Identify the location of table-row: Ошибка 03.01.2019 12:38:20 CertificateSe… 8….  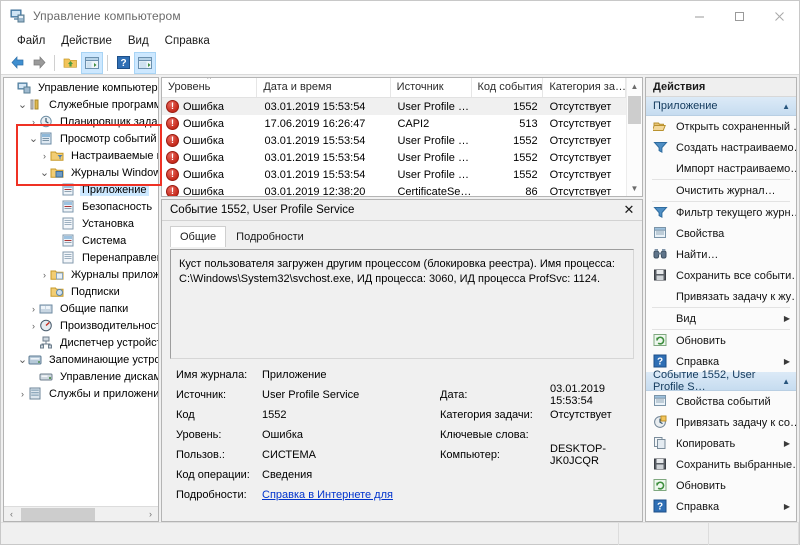
(394, 189).